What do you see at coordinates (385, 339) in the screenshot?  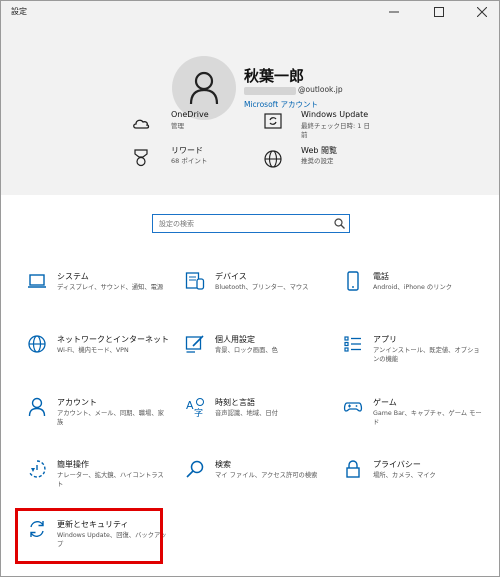 I see `tile-title: アプリ` at bounding box center [385, 339].